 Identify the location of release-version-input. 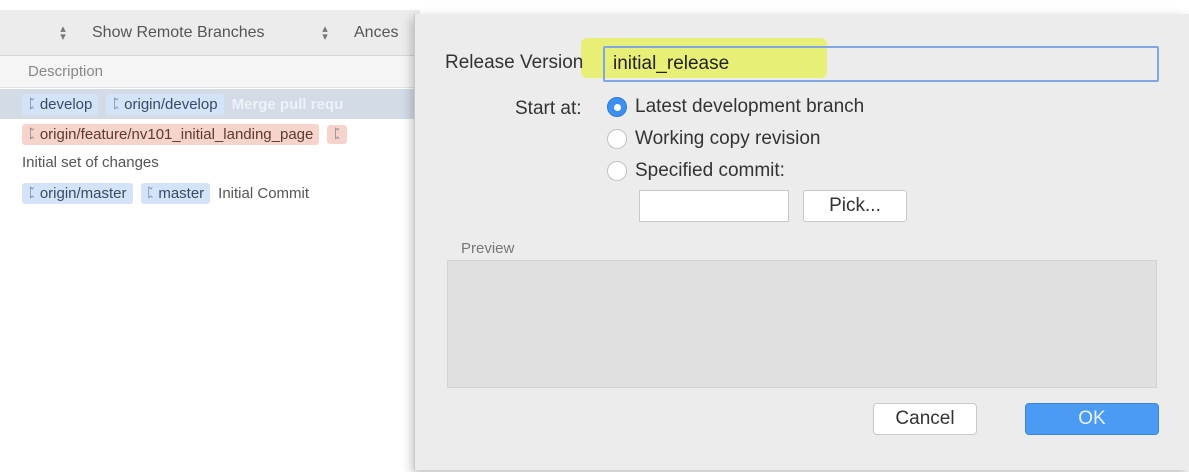
(881, 64).